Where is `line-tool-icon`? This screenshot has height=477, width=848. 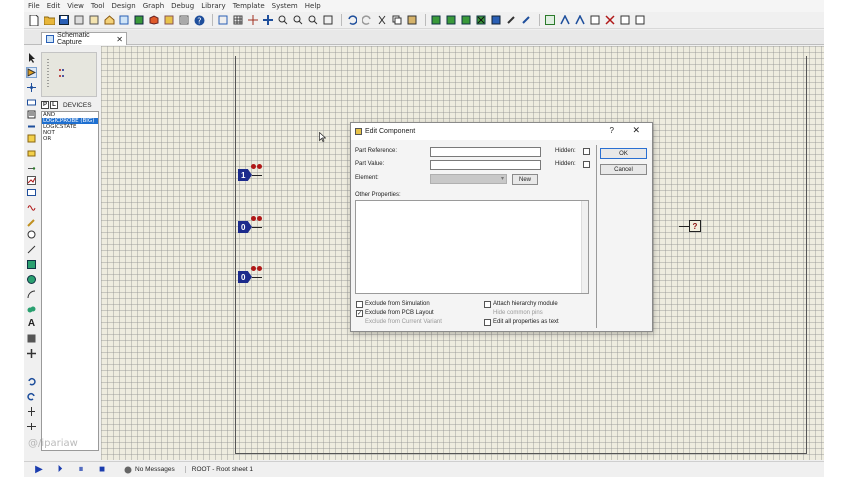
line-tool-icon is located at coordinates (31, 249).